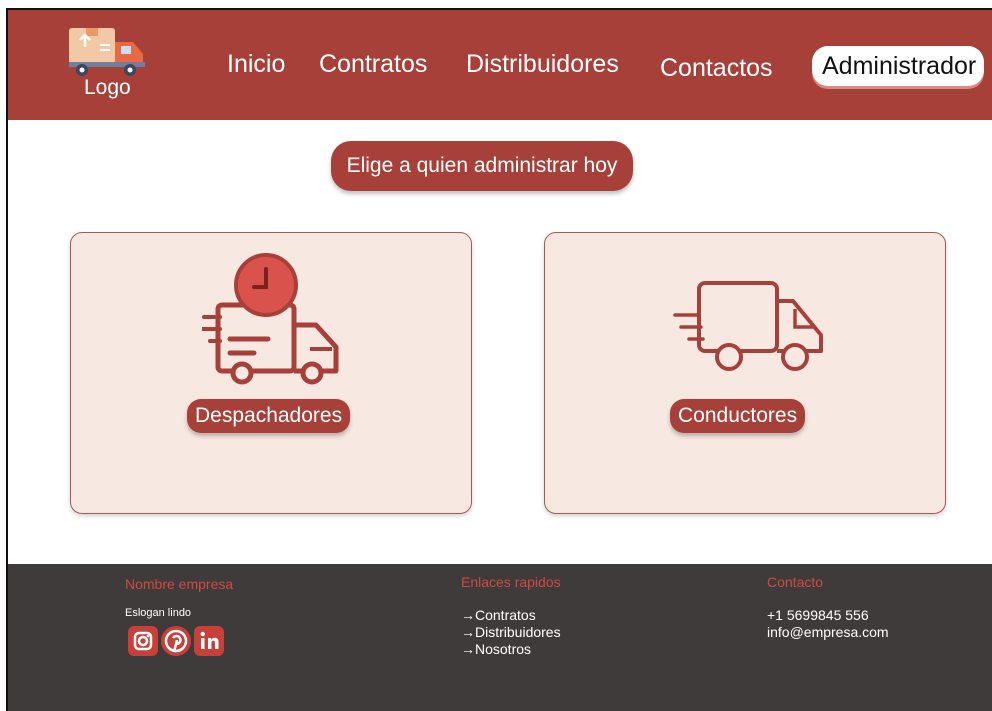 The image size is (992, 711). Describe the element at coordinates (498, 615) in the screenshot. I see `footer-link-contratos: →Contratos` at that location.